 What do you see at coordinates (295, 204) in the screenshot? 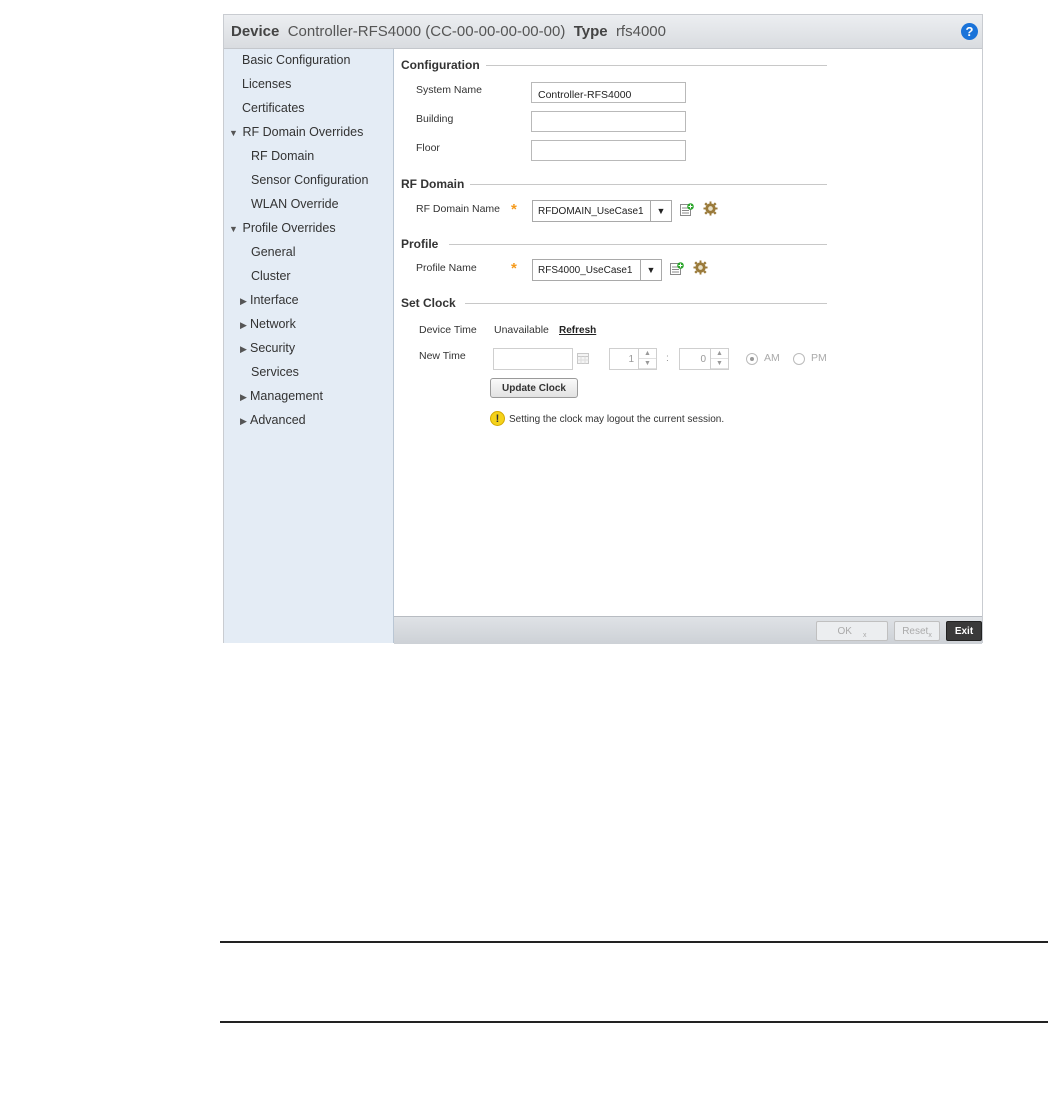
I see `sidebar-item-wlan-override: WLAN Override` at bounding box center [295, 204].